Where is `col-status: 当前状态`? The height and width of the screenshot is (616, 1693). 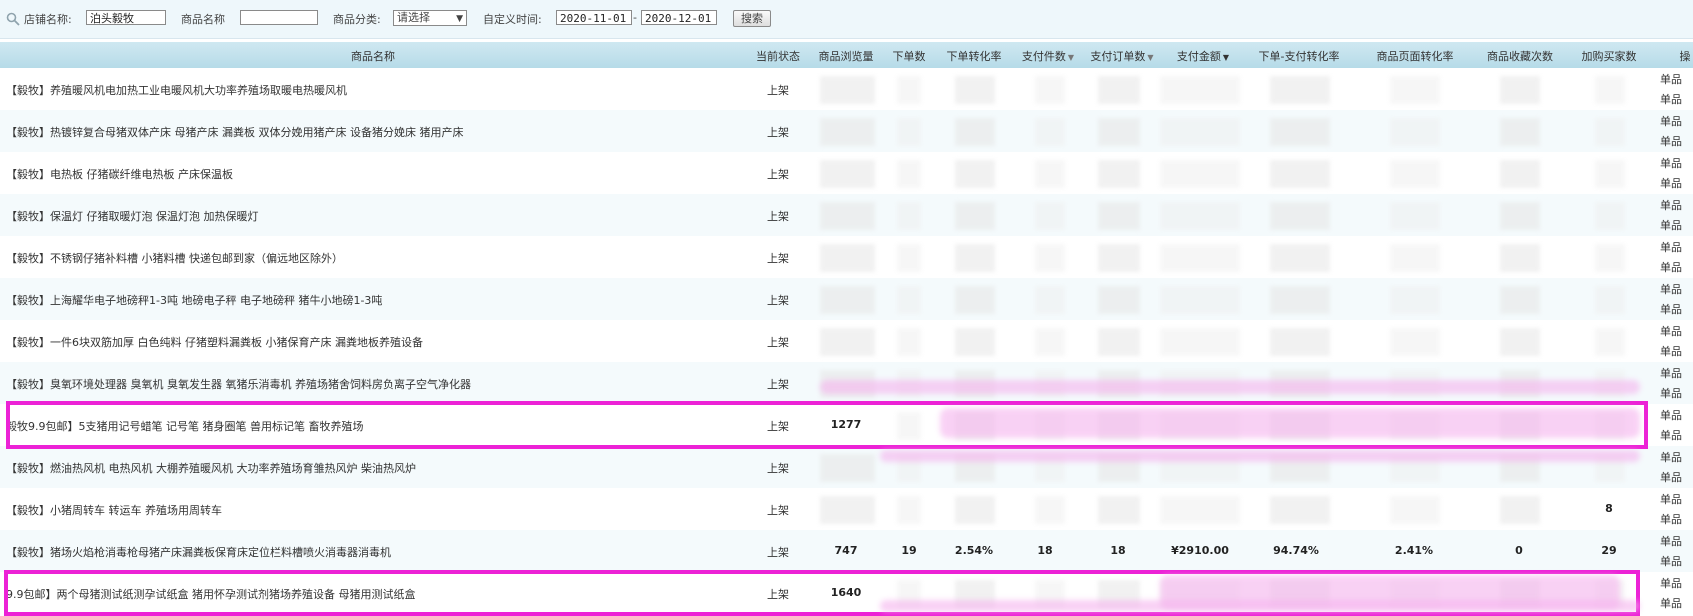 col-status: 当前状态 is located at coordinates (778, 56).